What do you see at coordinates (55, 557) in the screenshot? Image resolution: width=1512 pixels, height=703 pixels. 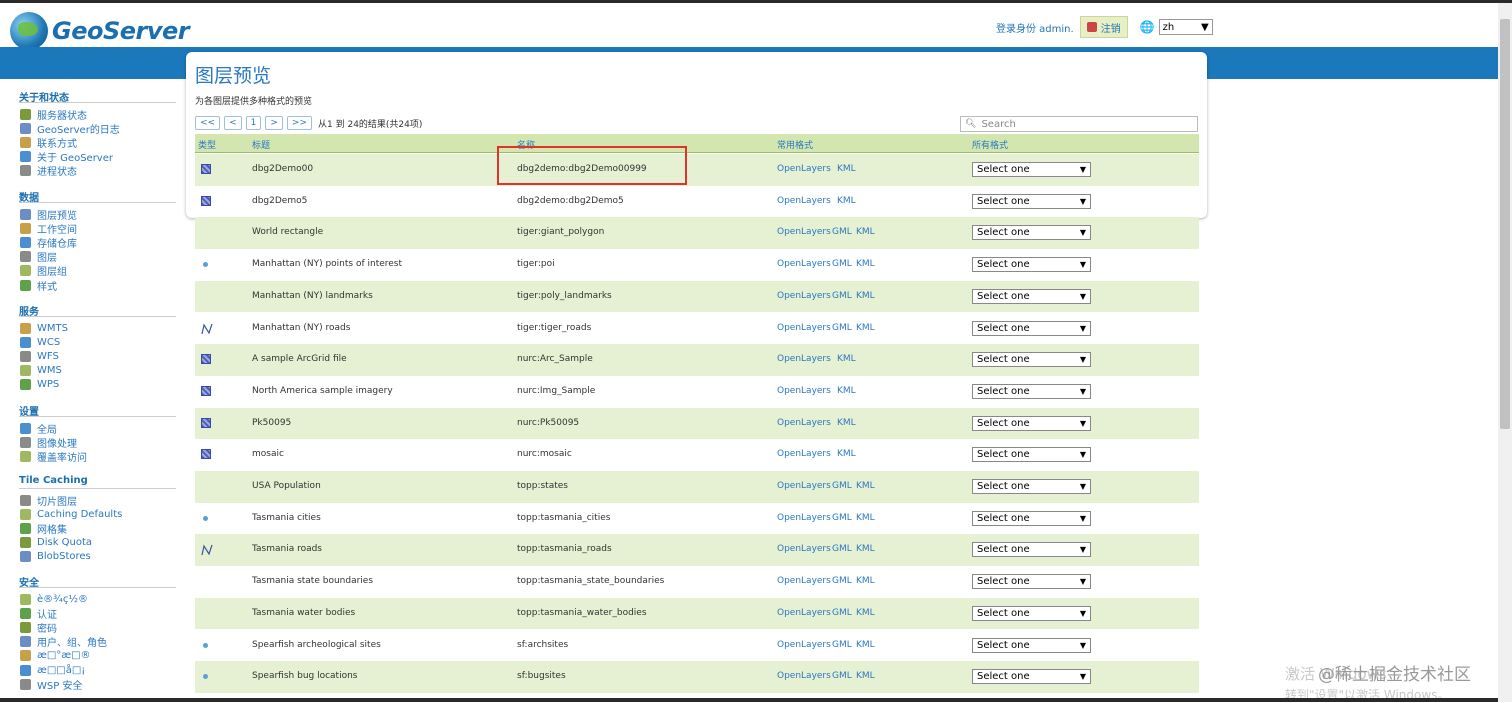 I see `sidebar-item: BlobStores` at bounding box center [55, 557].